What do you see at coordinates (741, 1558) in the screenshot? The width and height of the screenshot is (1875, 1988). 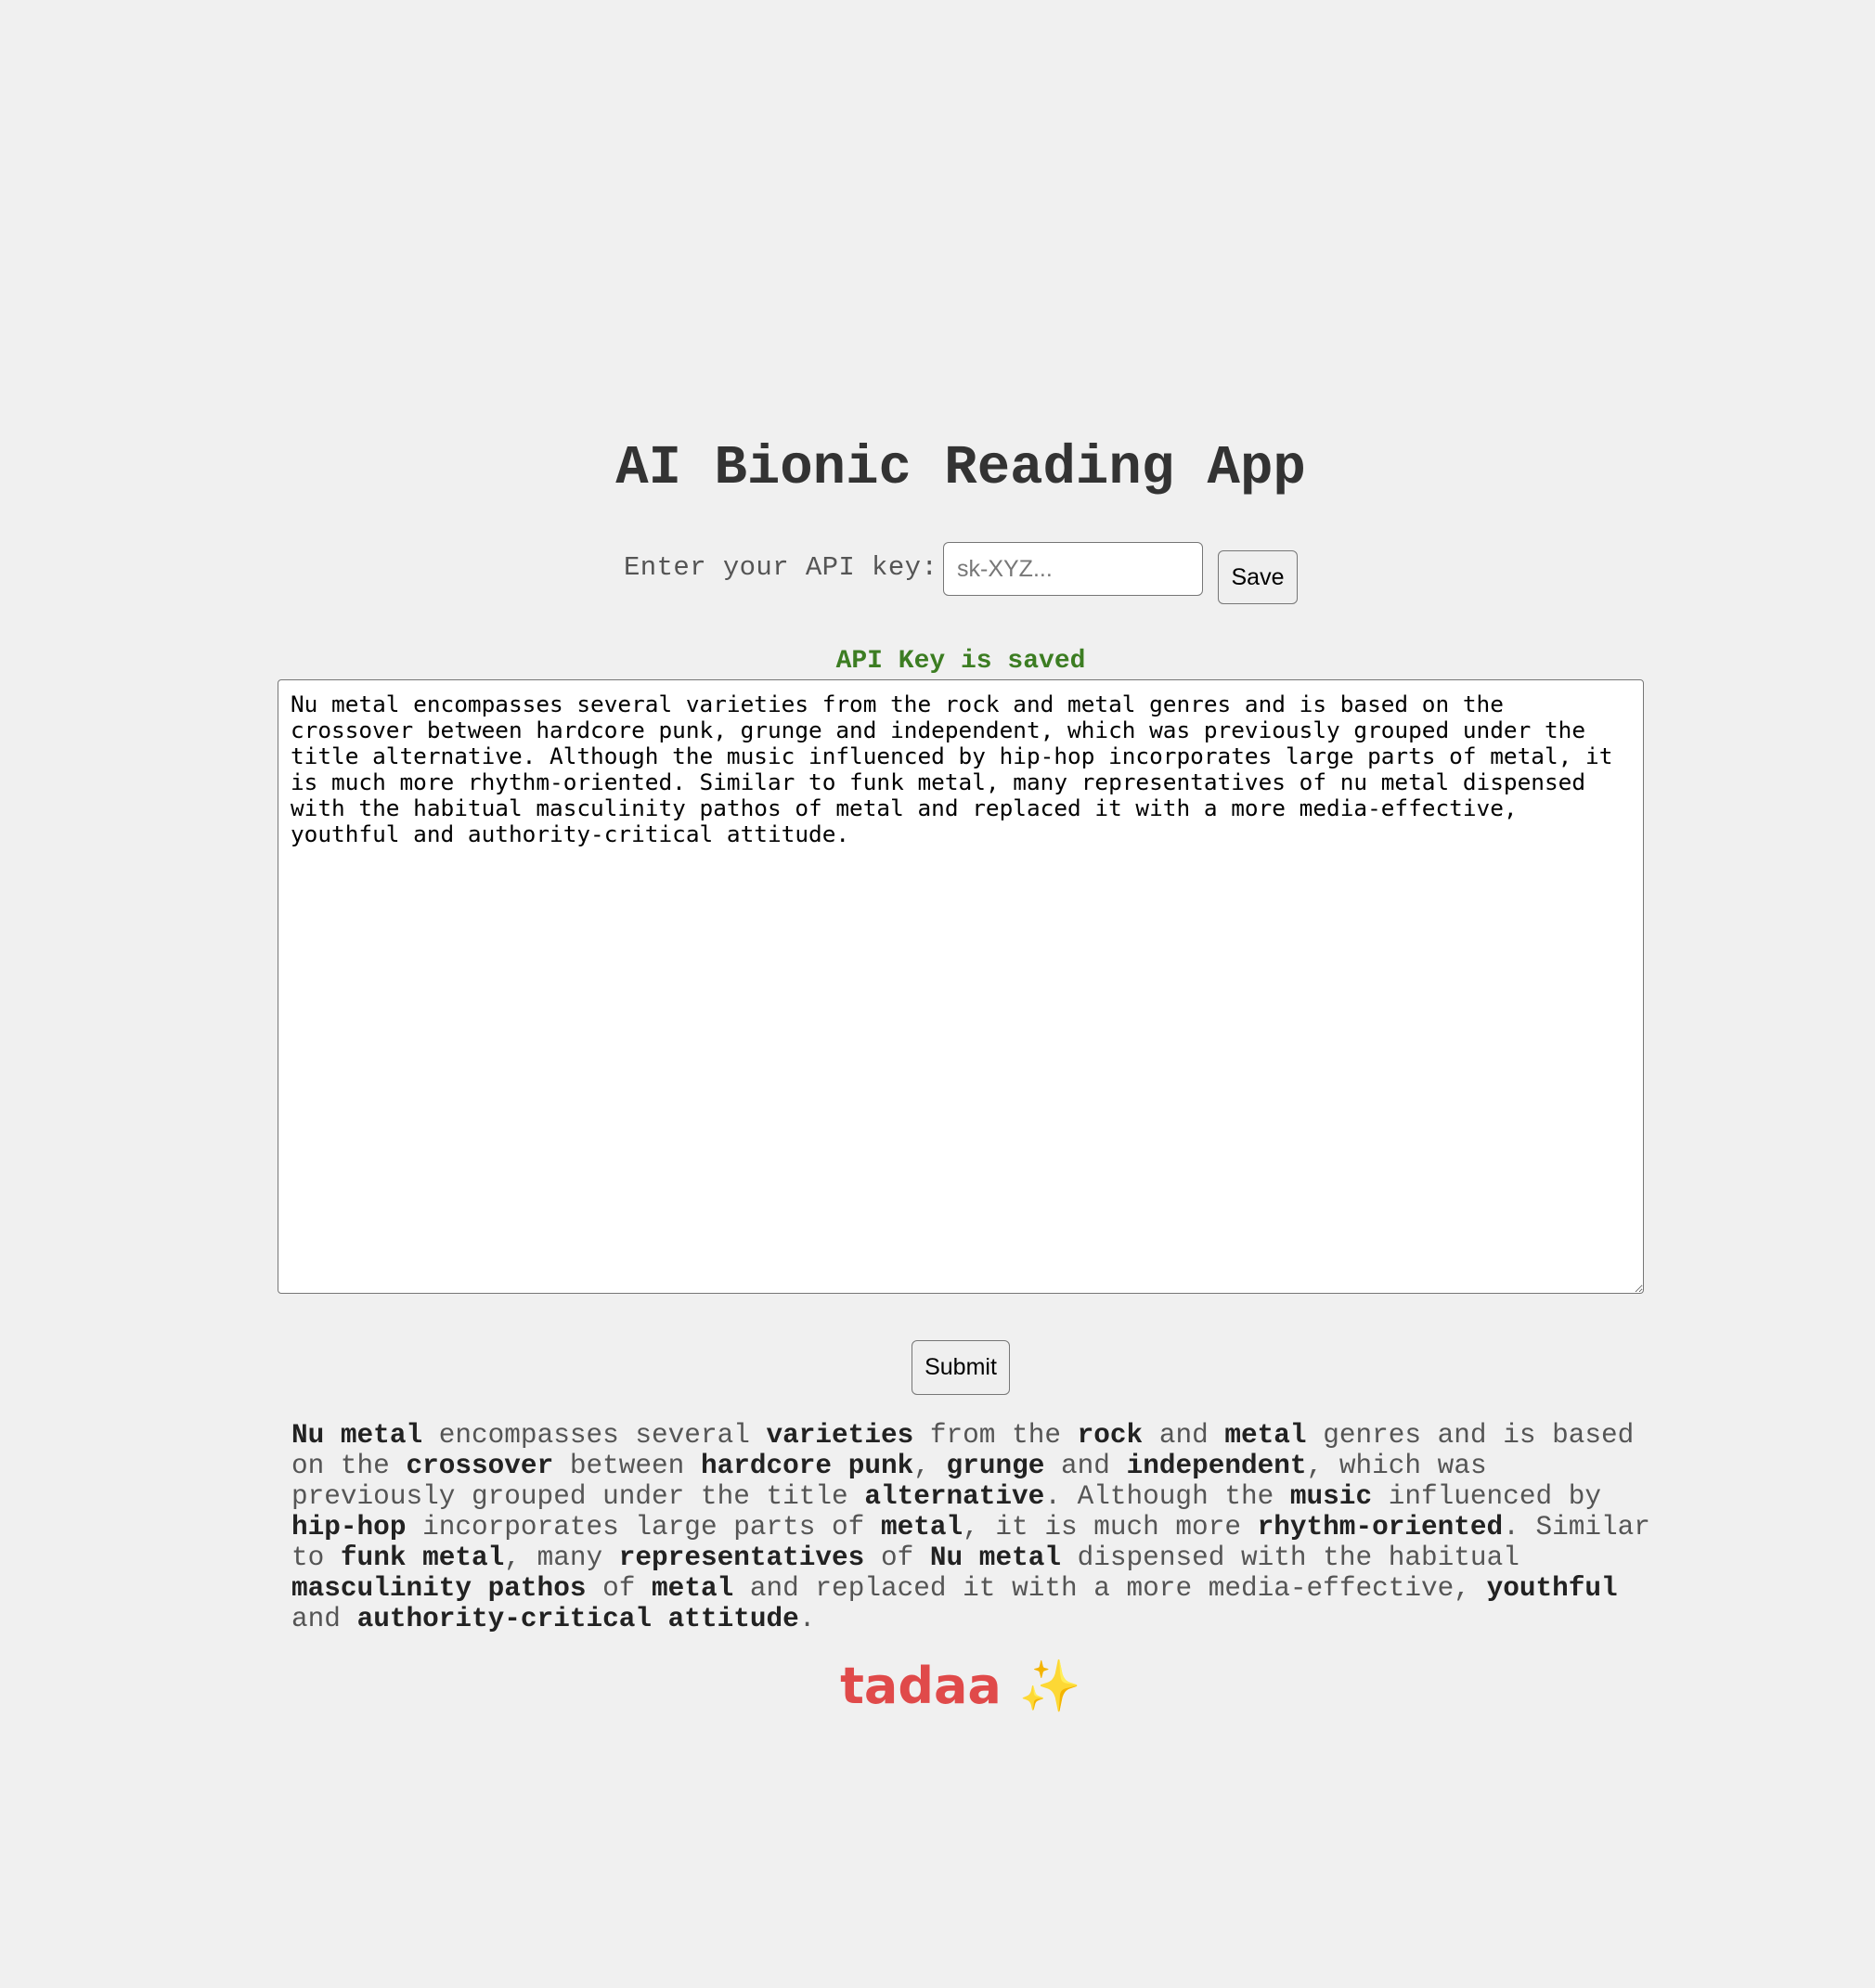 I see `bionic-bold-segment: representatives` at bounding box center [741, 1558].